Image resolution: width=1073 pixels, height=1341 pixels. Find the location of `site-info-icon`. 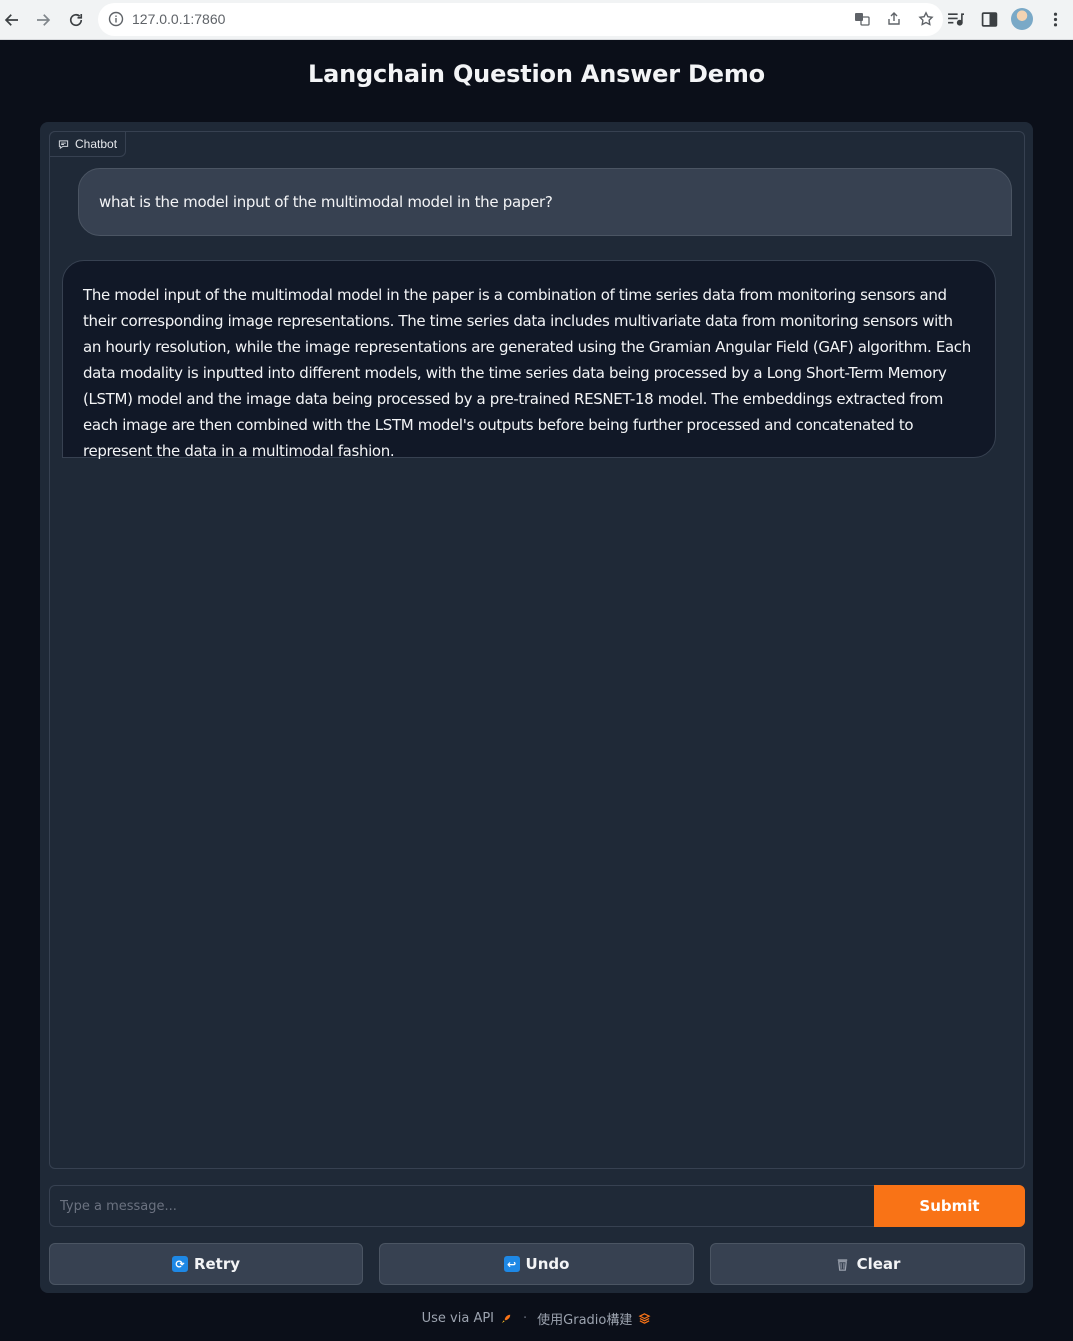

site-info-icon is located at coordinates (116, 19).